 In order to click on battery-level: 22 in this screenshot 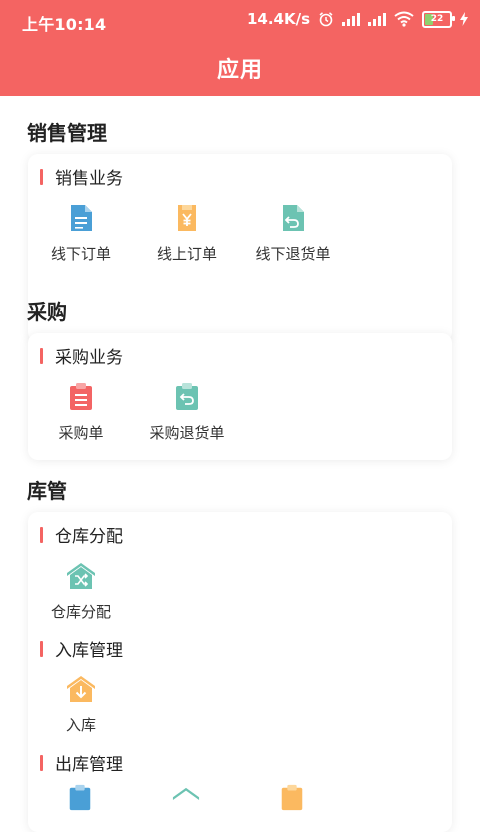, I will do `click(437, 19)`.